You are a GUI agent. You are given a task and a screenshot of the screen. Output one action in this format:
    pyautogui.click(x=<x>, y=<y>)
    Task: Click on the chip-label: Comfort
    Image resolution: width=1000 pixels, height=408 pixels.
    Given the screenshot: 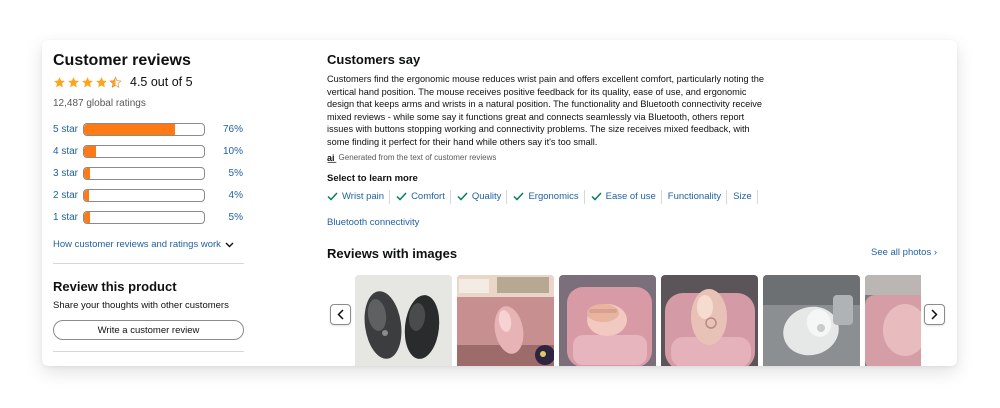 What is the action you would take?
    pyautogui.click(x=428, y=197)
    